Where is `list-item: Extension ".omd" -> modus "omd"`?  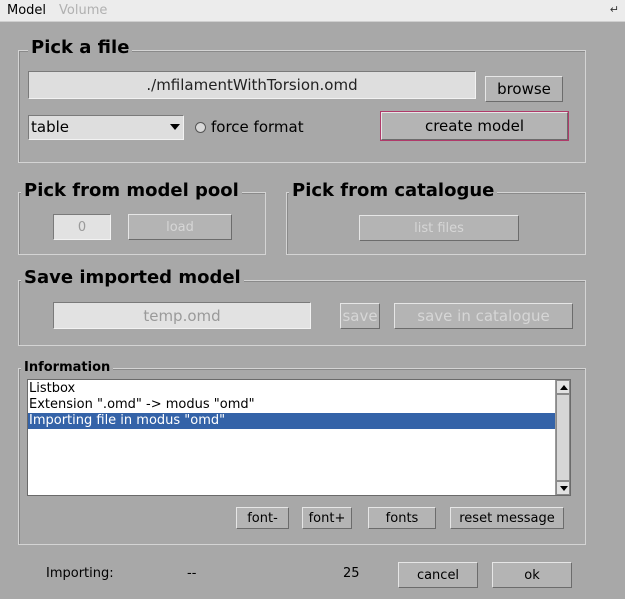 list-item: Extension ".omd" -> modus "omd" is located at coordinates (291, 405).